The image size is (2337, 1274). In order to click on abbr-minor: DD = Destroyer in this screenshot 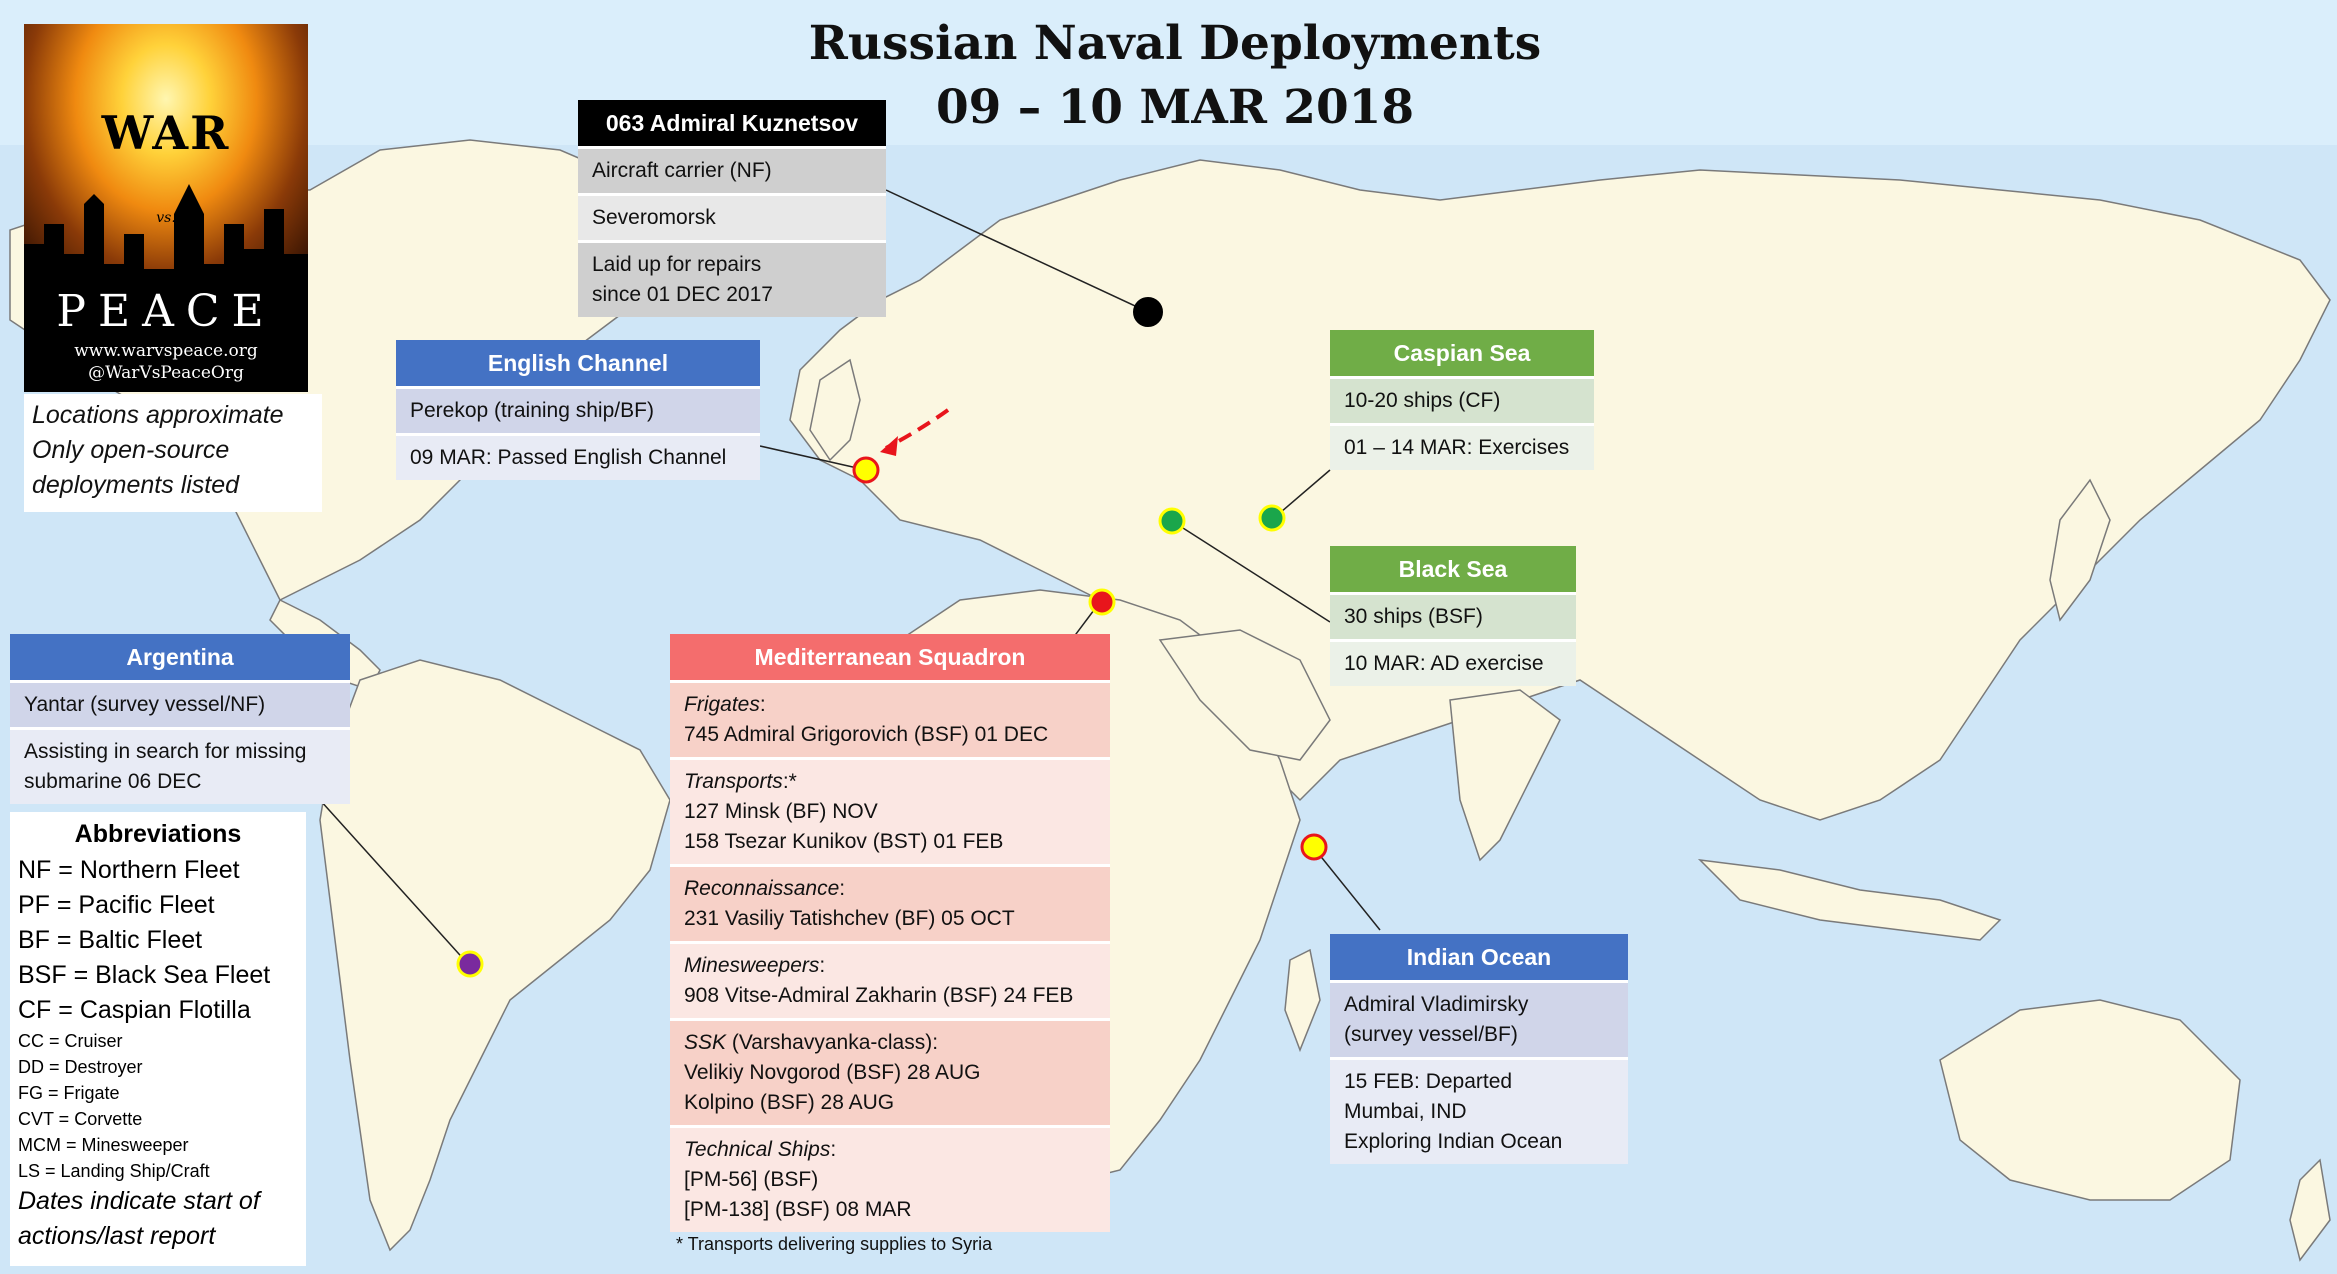, I will do `click(80, 1067)`.